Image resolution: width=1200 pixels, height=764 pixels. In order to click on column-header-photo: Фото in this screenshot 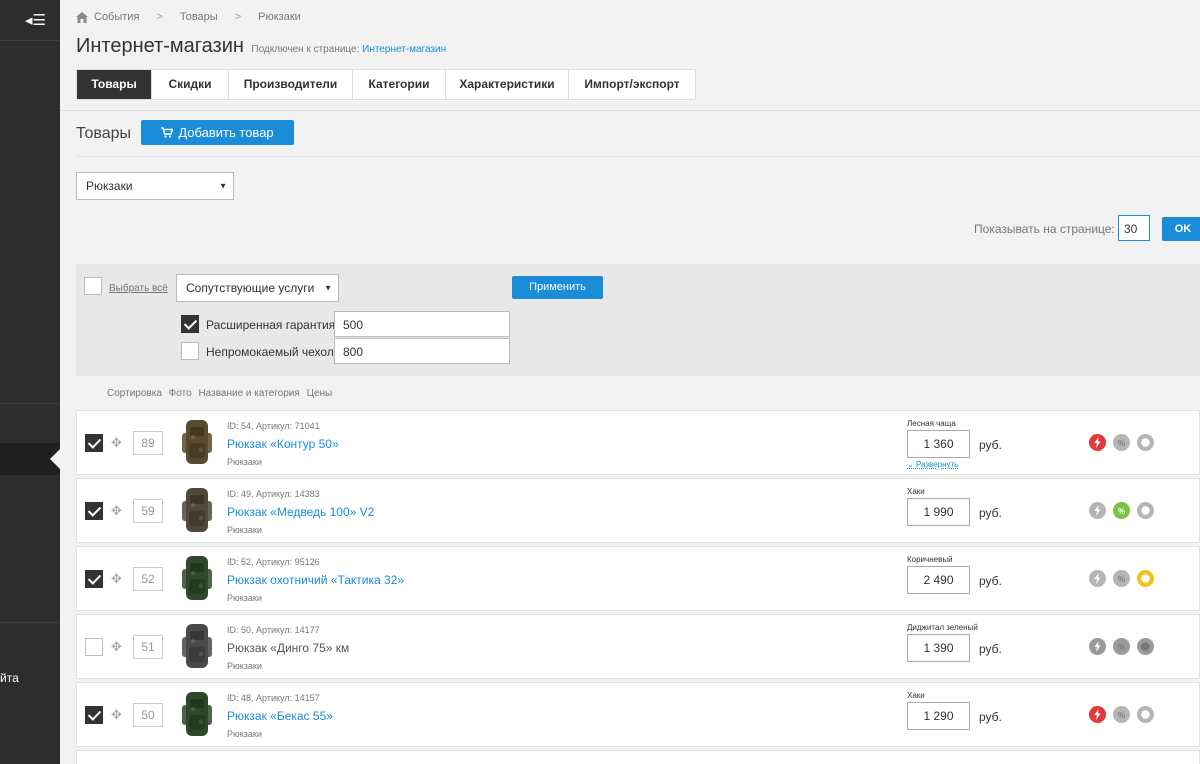, I will do `click(180, 393)`.